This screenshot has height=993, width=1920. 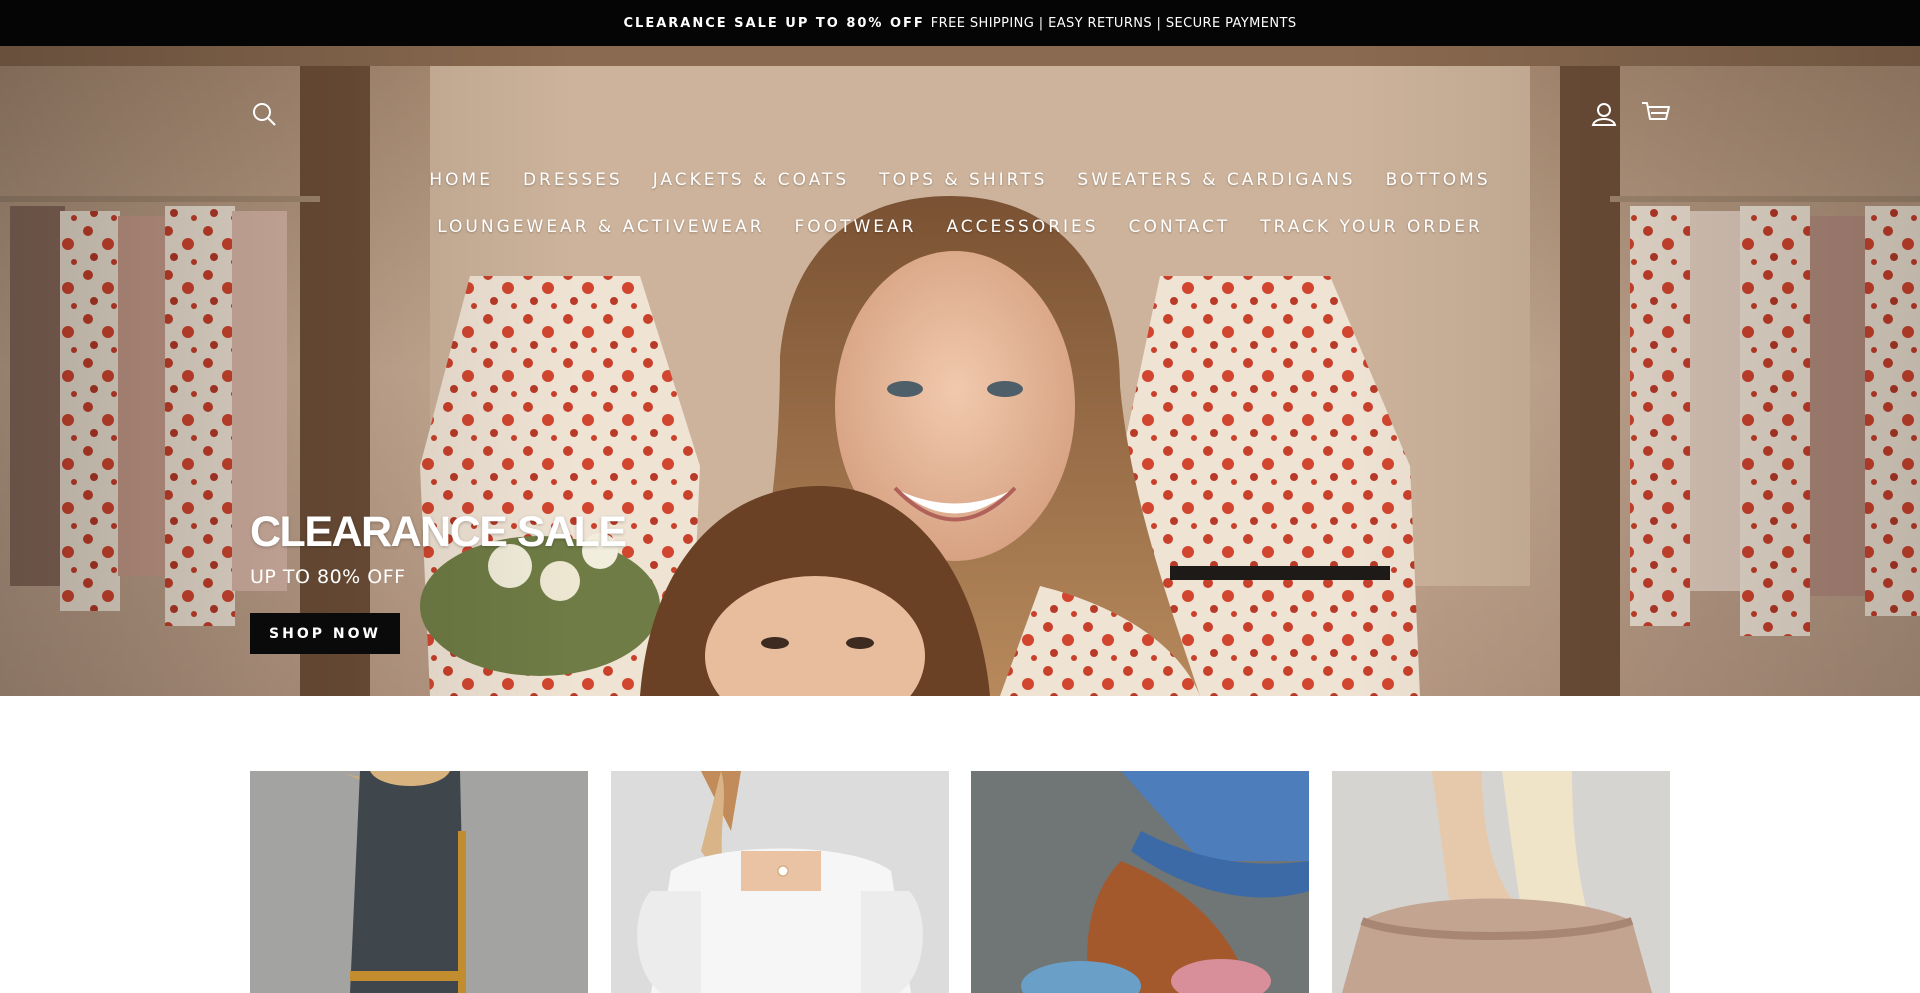 I want to click on search-icon, so click(x=264, y=114).